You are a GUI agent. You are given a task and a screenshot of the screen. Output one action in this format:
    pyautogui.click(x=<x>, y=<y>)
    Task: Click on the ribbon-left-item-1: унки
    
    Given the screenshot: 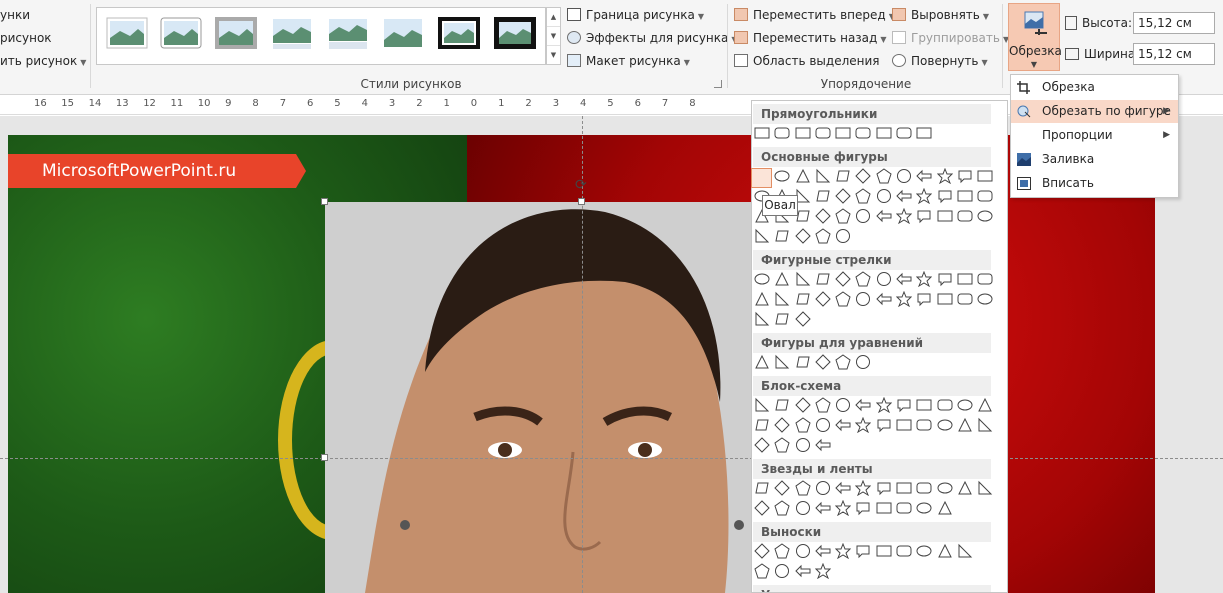 What is the action you would take?
    pyautogui.click(x=15, y=15)
    